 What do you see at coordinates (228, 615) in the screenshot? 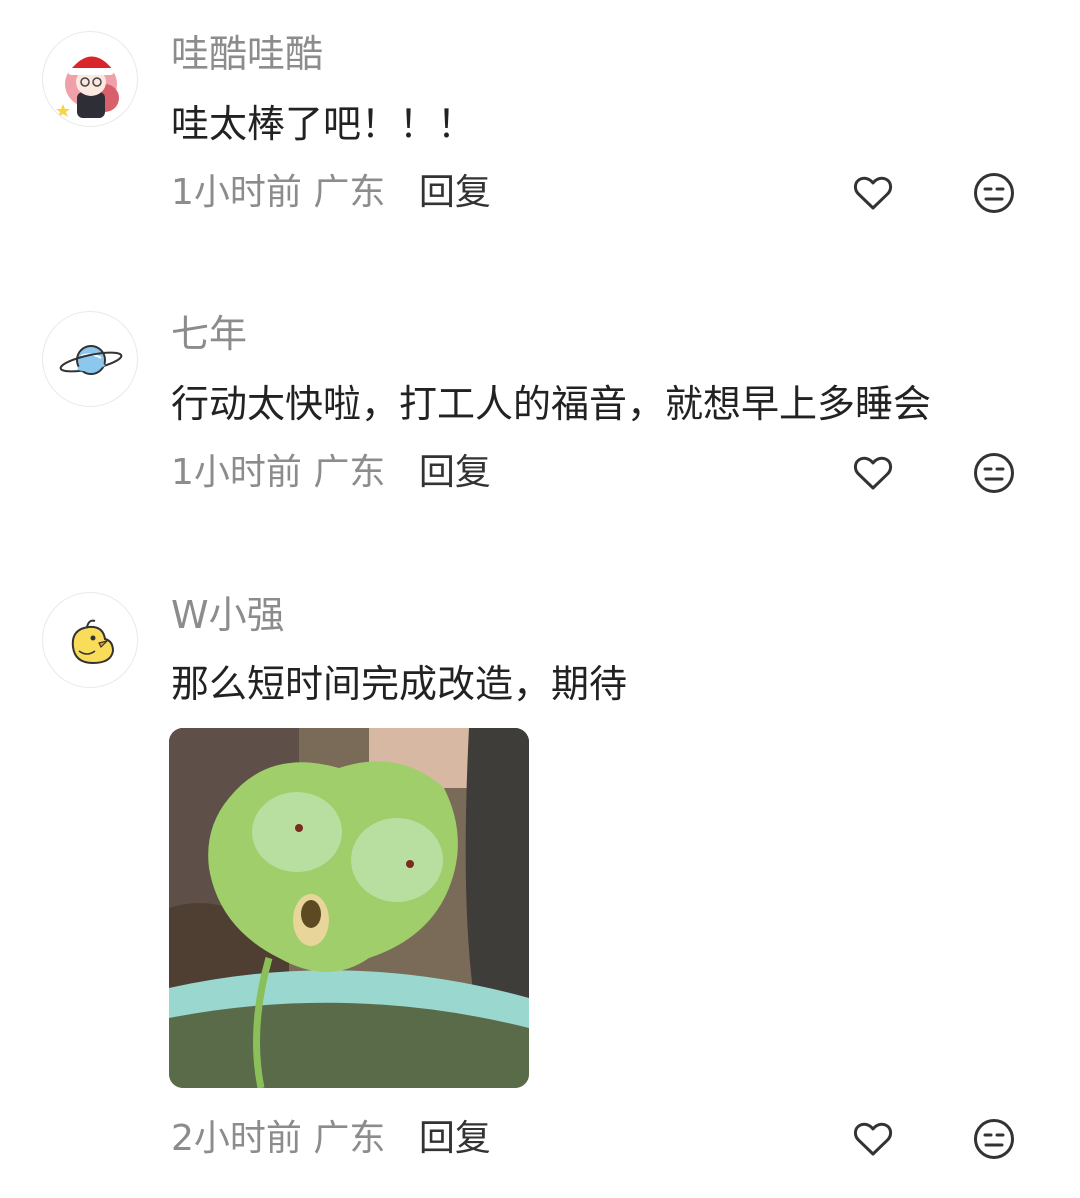
I see `username: W小强` at bounding box center [228, 615].